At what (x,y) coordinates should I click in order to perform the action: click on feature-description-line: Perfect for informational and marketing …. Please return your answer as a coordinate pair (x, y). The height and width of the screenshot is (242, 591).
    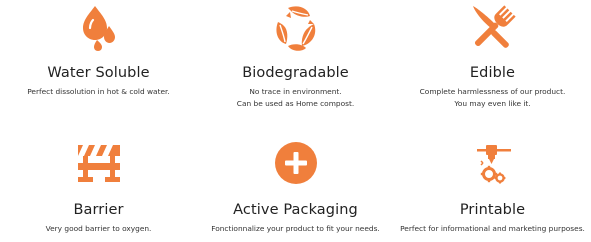
    Looking at the image, I should click on (492, 228).